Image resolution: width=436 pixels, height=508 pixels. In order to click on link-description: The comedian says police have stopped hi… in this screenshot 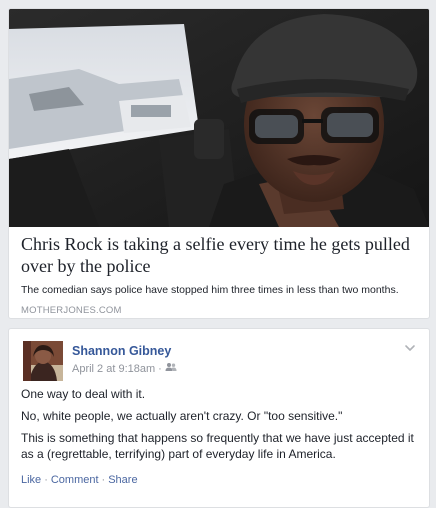, I will do `click(210, 290)`.